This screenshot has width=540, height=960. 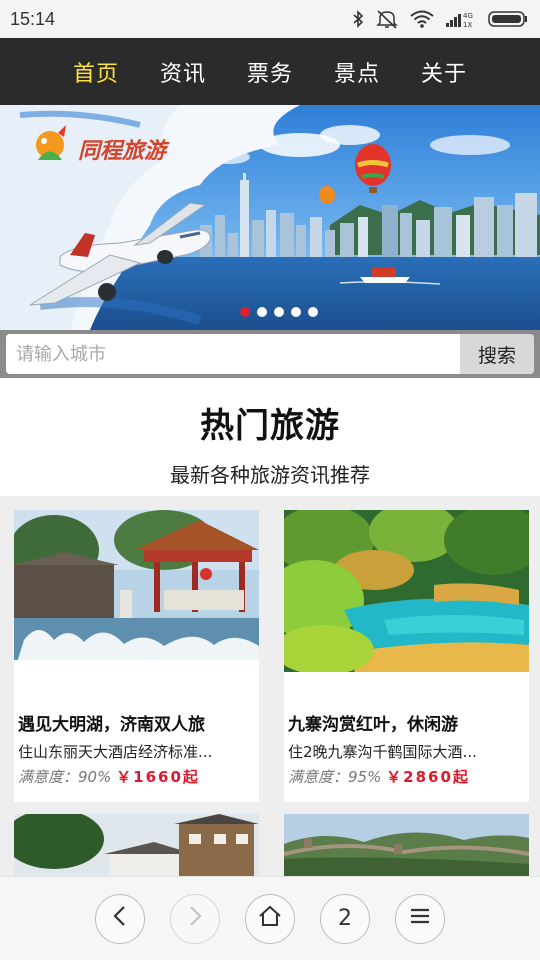 I want to click on daming-lake-image, so click(x=136, y=591).